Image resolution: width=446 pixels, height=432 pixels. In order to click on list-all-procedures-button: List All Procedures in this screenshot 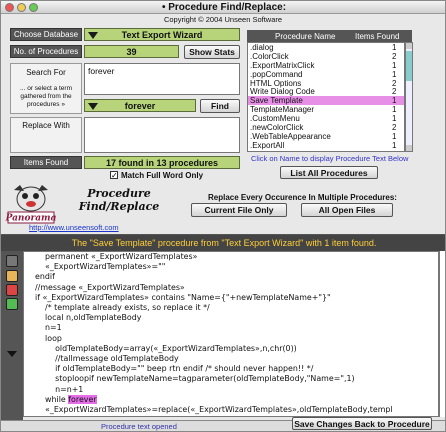, I will do `click(329, 172)`.